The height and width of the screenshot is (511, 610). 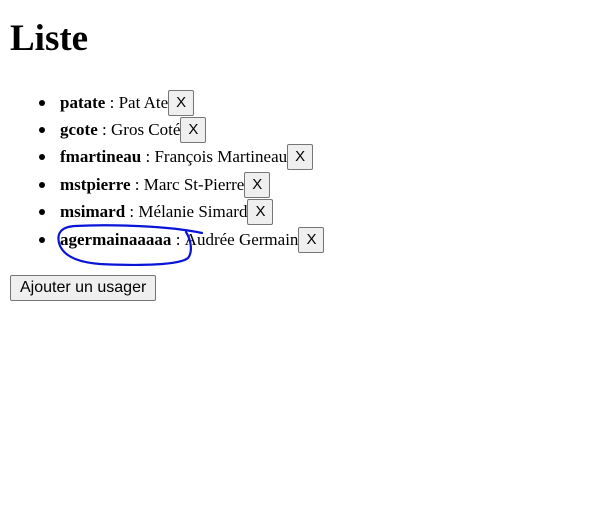 I want to click on user-login: mstpierre, so click(x=95, y=184).